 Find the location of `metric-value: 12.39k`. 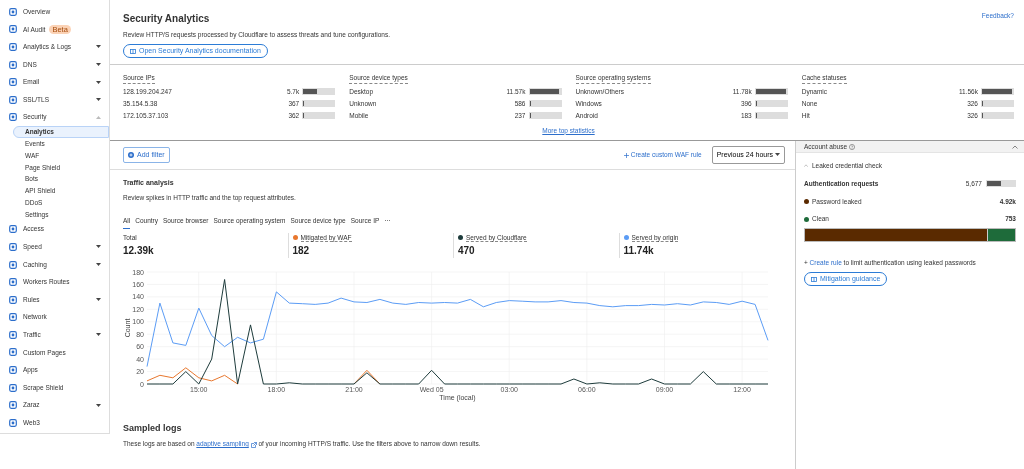

metric-value: 12.39k is located at coordinates (139, 250).